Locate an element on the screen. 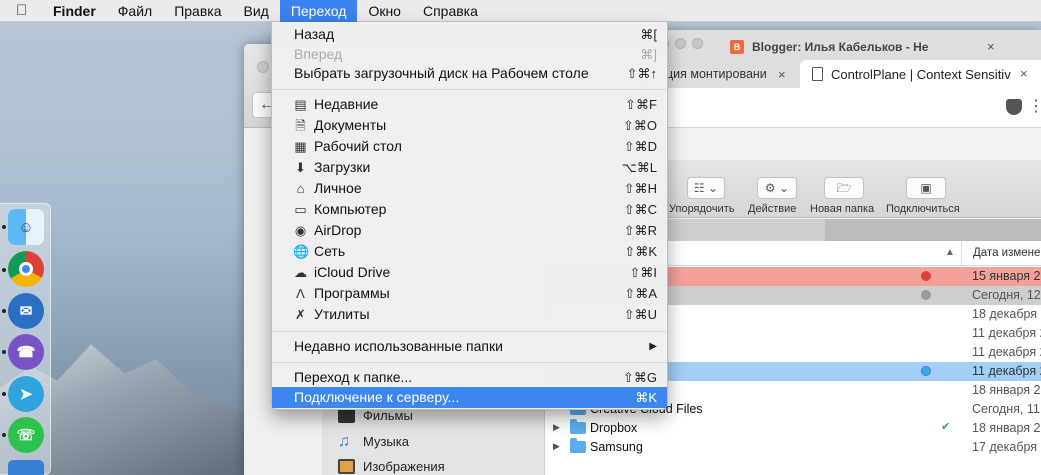 The width and height of the screenshot is (1041, 475). menu-item-label: Недавно использованные папки is located at coordinates (398, 346).